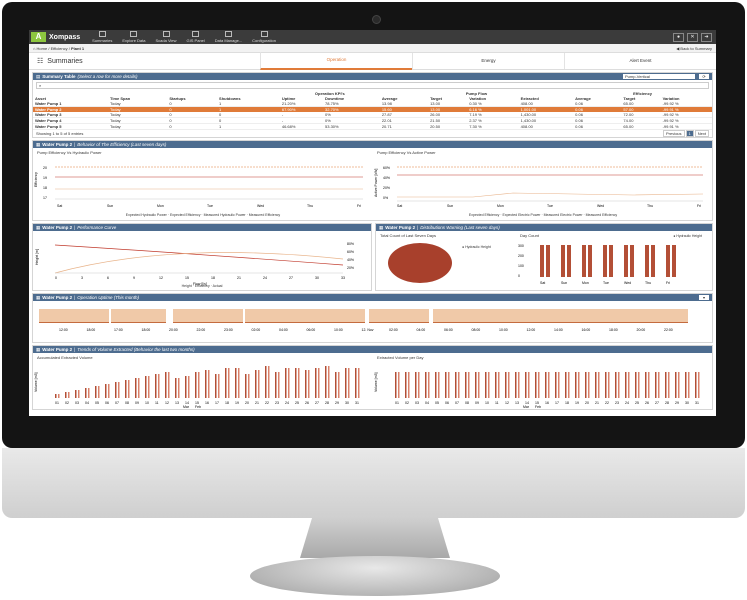 The width and height of the screenshot is (747, 600). What do you see at coordinates (420, 263) in the screenshot?
I see `pie-slice-hydraulic-height` at bounding box center [420, 263].